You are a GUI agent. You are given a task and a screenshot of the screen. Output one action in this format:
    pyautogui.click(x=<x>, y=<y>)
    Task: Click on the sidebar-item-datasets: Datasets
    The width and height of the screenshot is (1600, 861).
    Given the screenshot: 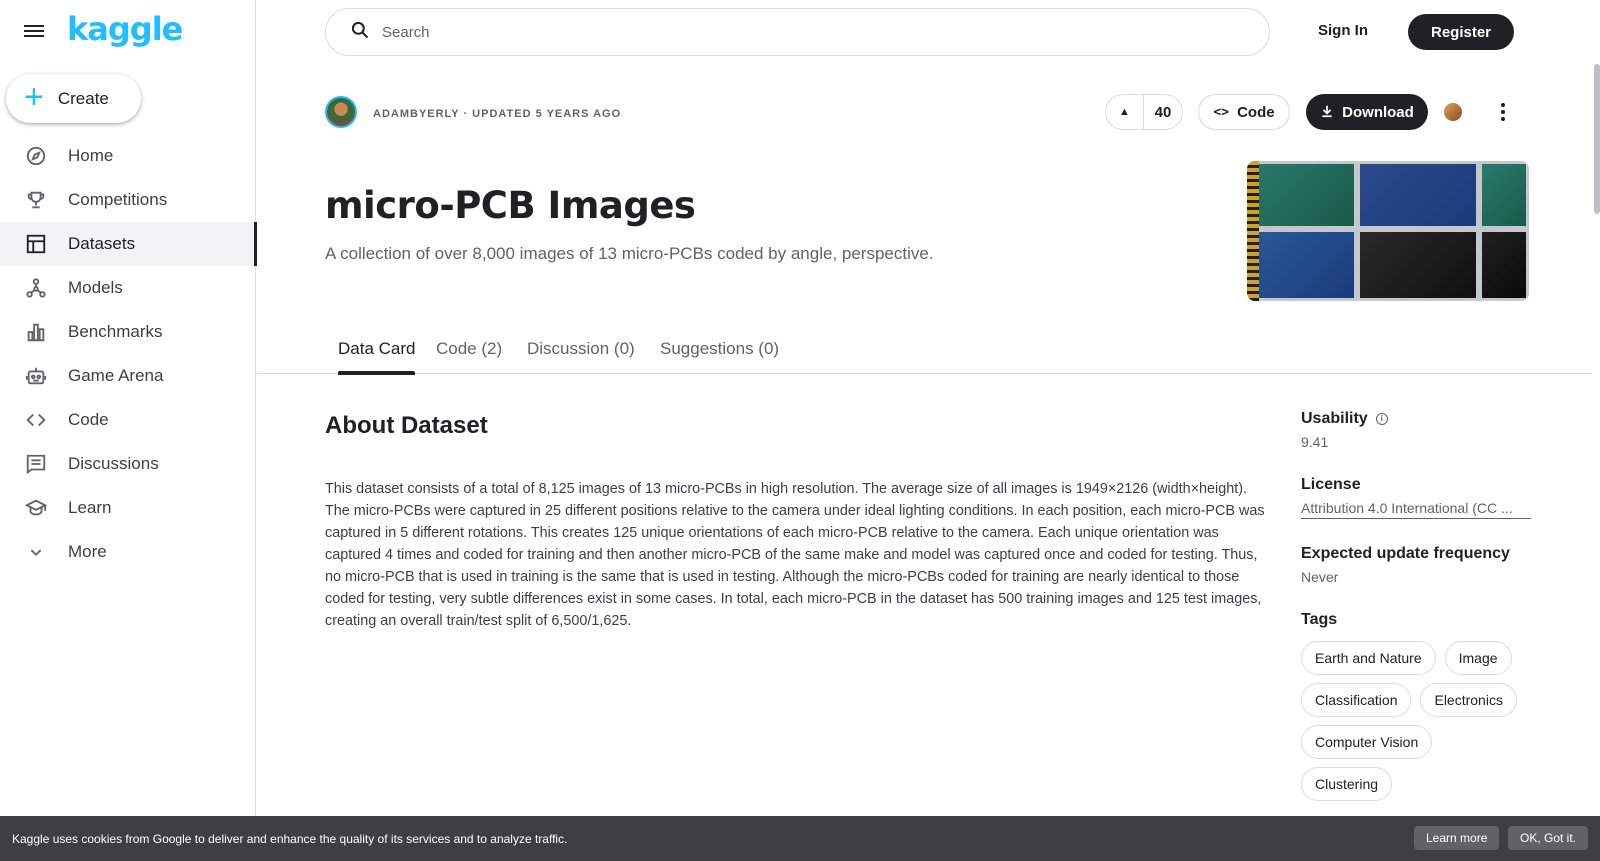 What is the action you would take?
    pyautogui.click(x=128, y=244)
    